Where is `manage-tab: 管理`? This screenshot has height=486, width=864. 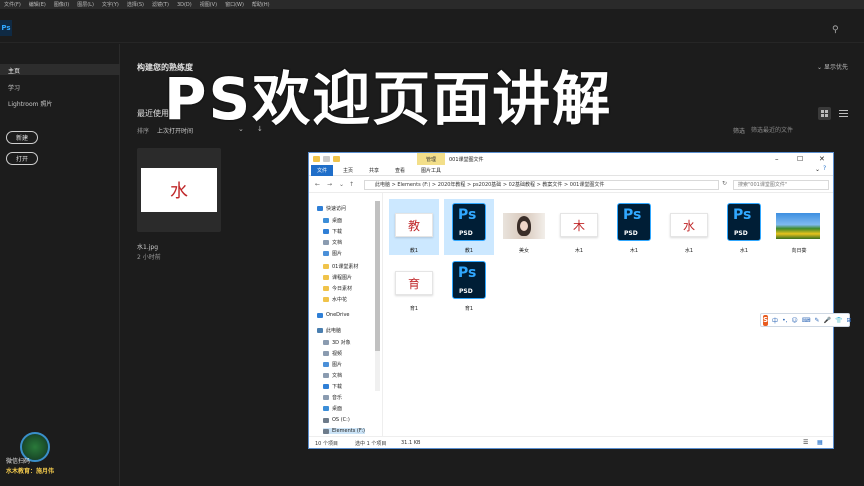 manage-tab: 管理 is located at coordinates (431, 159).